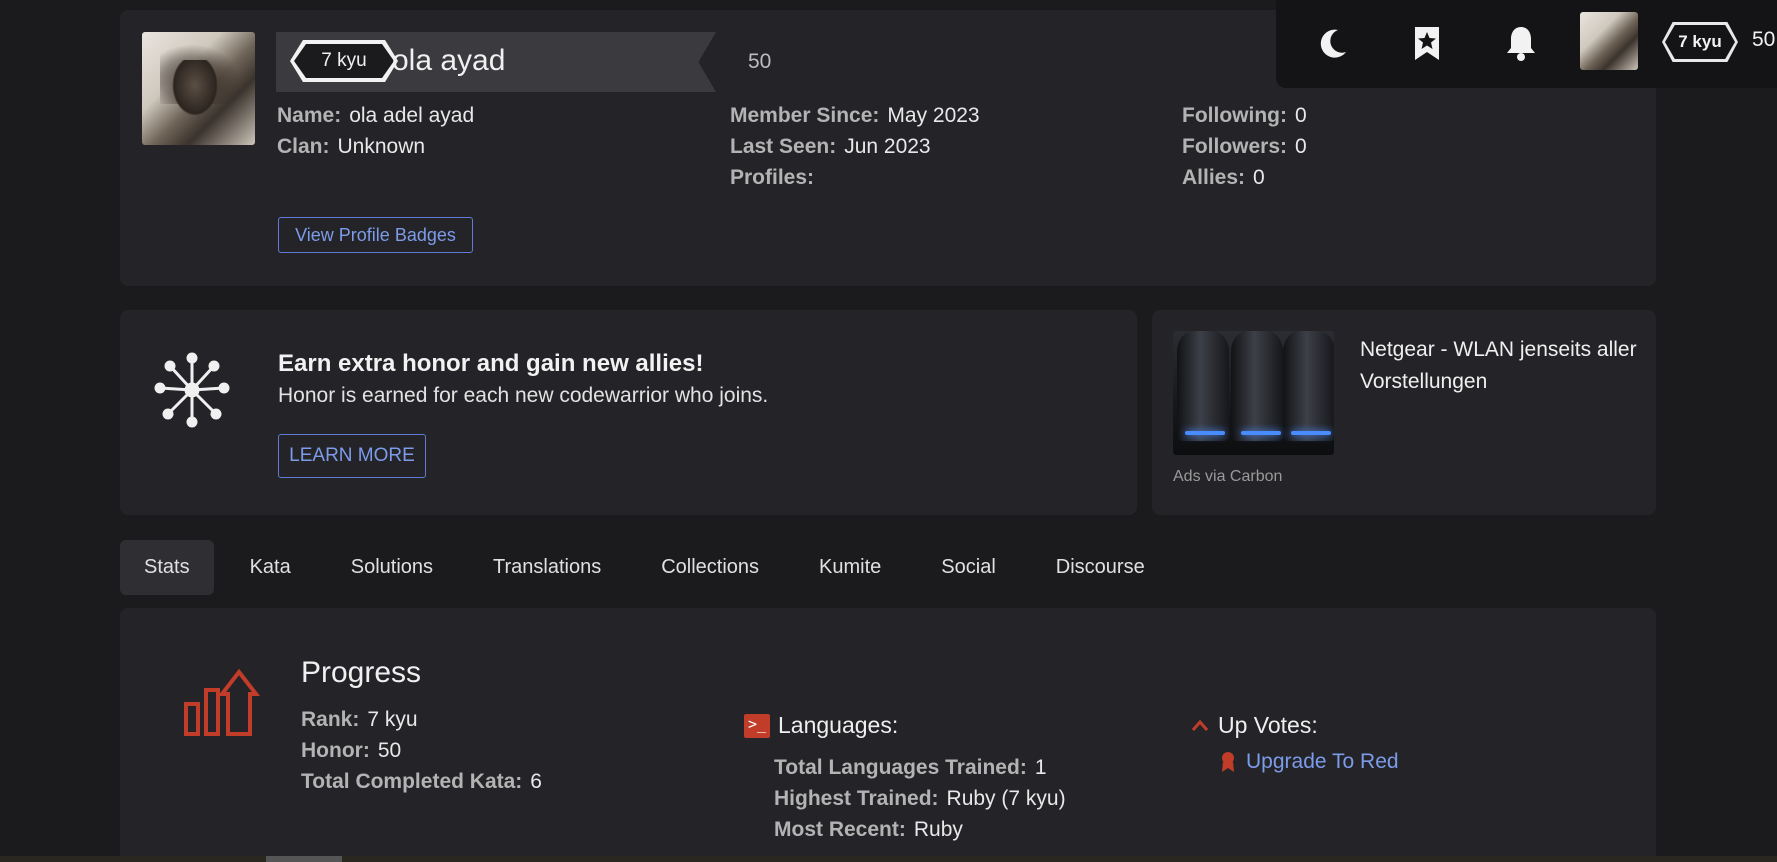 The width and height of the screenshot is (1777, 862). What do you see at coordinates (361, 672) in the screenshot?
I see `progress-title: Progress` at bounding box center [361, 672].